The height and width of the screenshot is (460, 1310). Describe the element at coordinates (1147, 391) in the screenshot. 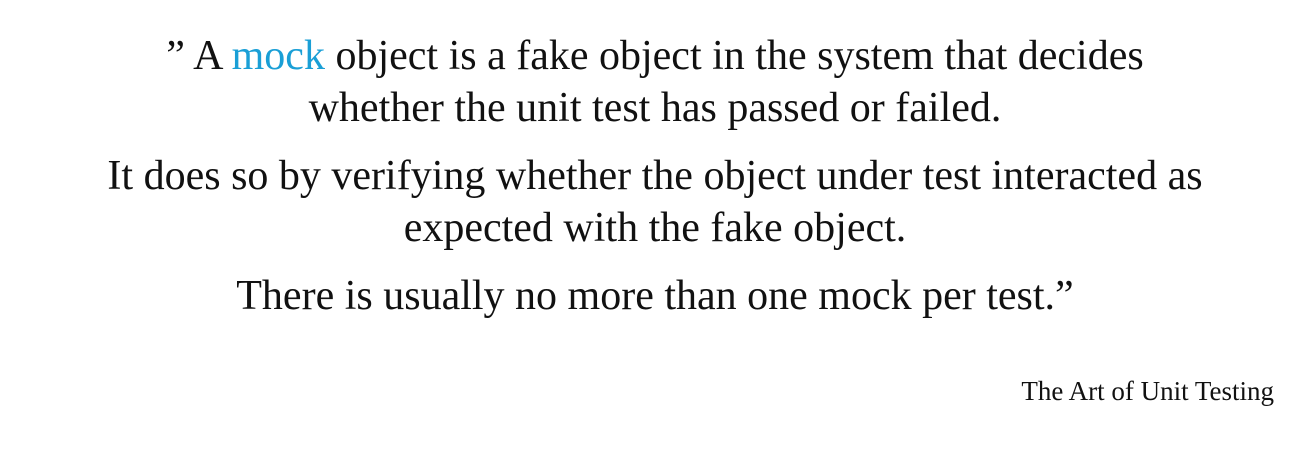

I see `quote-source: The Art of Unit Testing` at that location.